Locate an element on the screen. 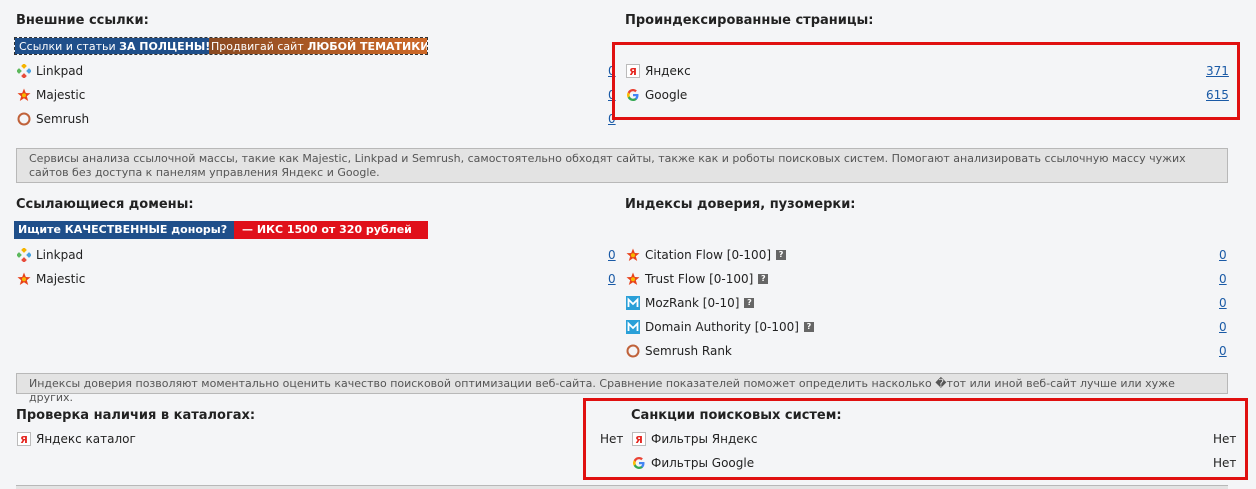 The image size is (1256, 489). sanction-yandex-row: Я Фильтры Яндекс is located at coordinates (694, 439).